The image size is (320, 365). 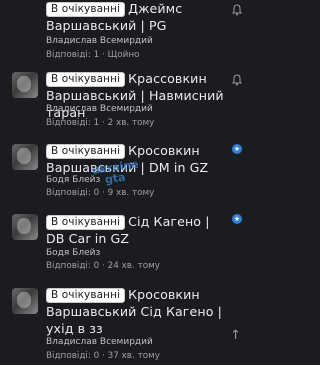 I want to click on thread-title: В очікуванні Джеймс Варшавський | PG, so click(x=138, y=17).